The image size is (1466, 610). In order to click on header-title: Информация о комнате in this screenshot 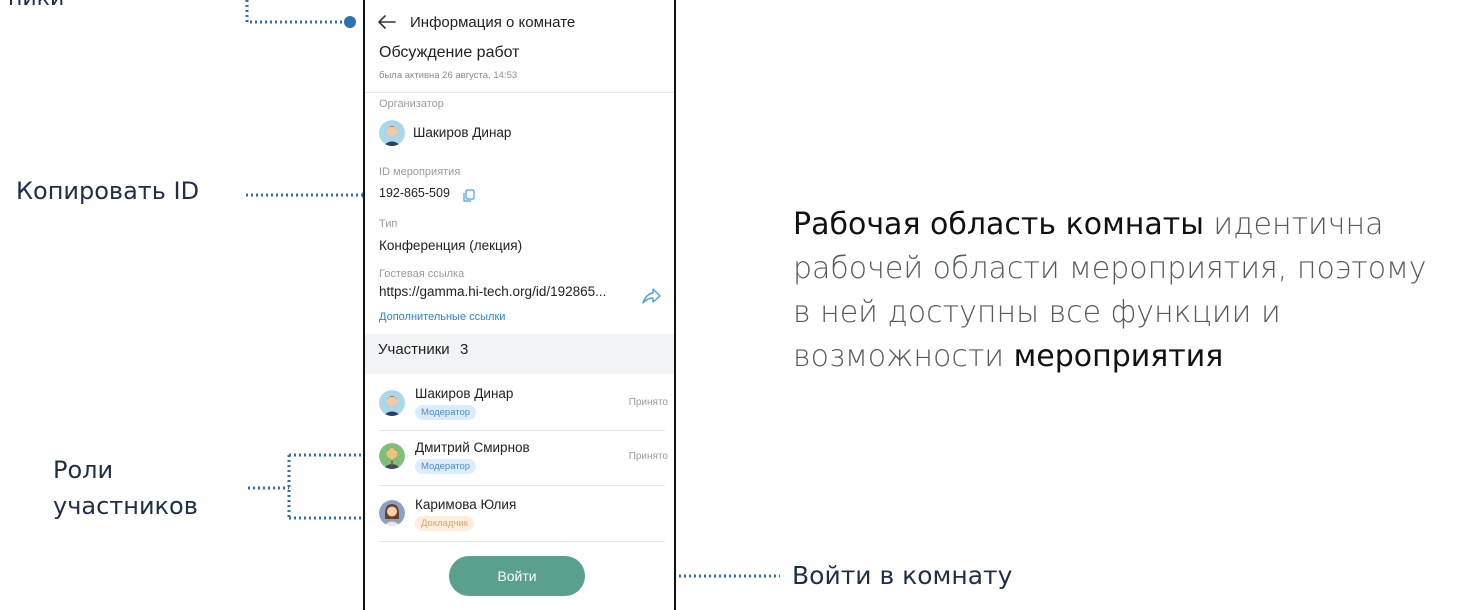, I will do `click(493, 22)`.